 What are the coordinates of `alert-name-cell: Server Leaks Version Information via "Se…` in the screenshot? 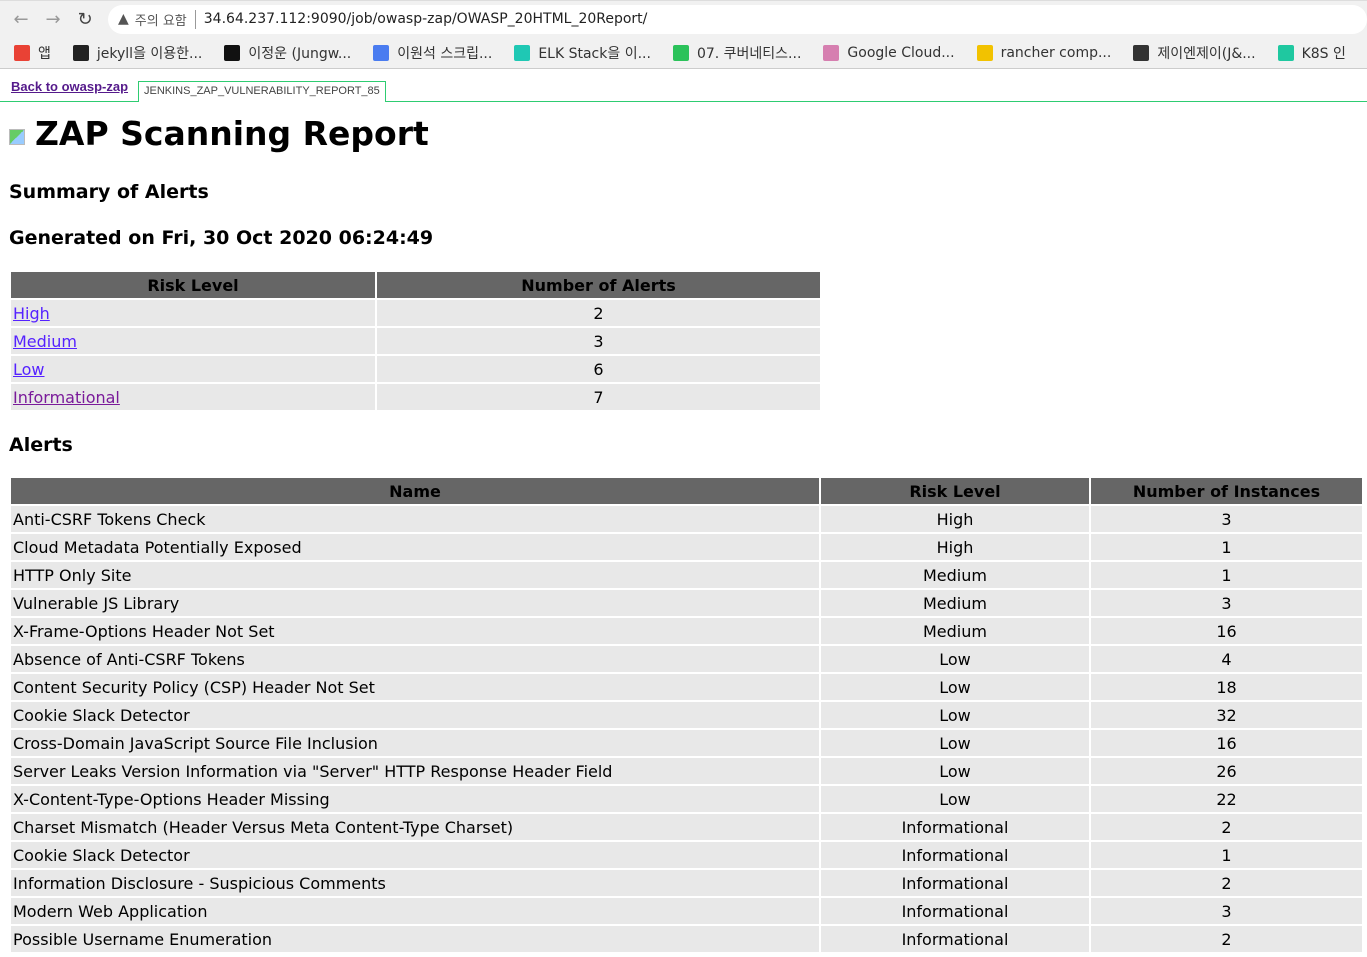 It's located at (415, 771).